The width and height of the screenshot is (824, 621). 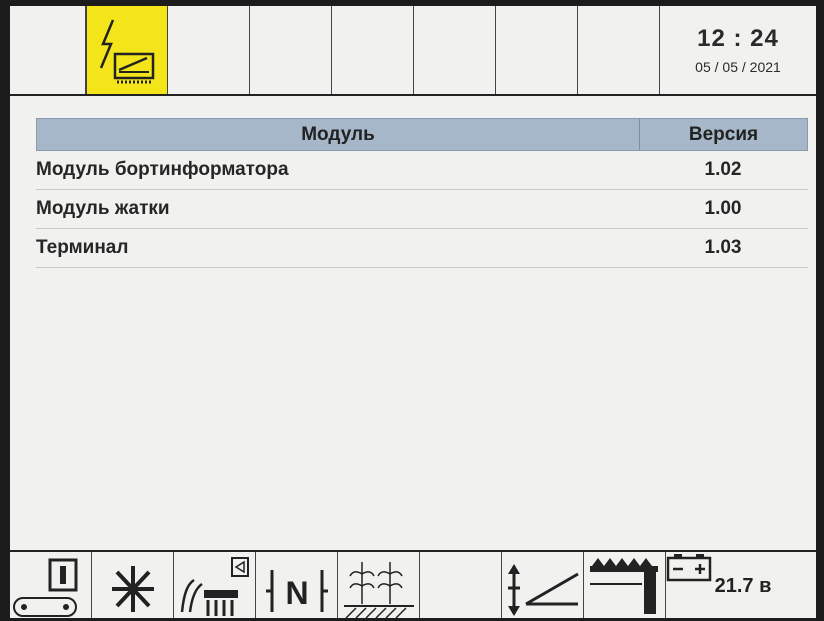 I want to click on module-name: Модуль жатки, so click(x=103, y=208).